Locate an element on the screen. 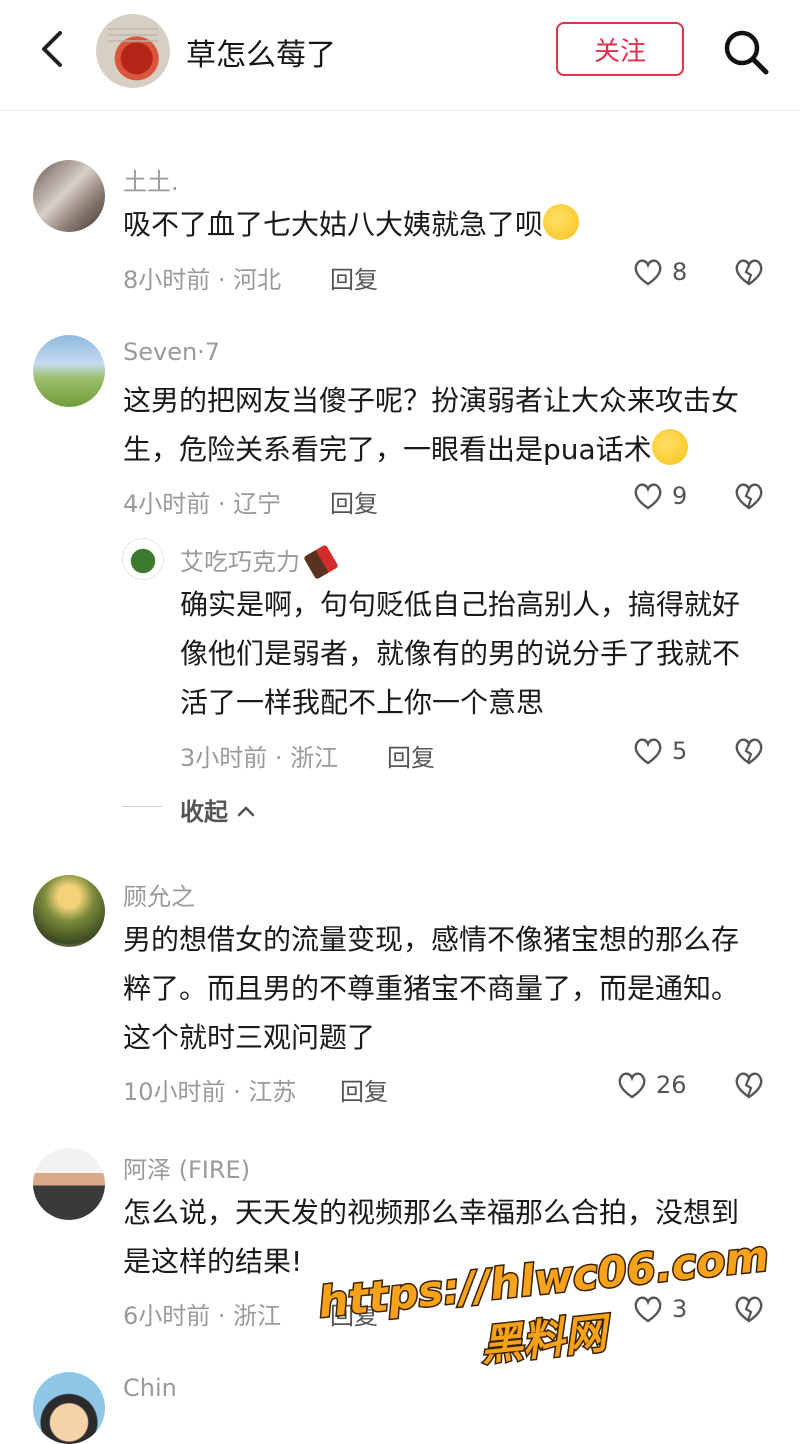  chevron-left-icon is located at coordinates (52, 49).